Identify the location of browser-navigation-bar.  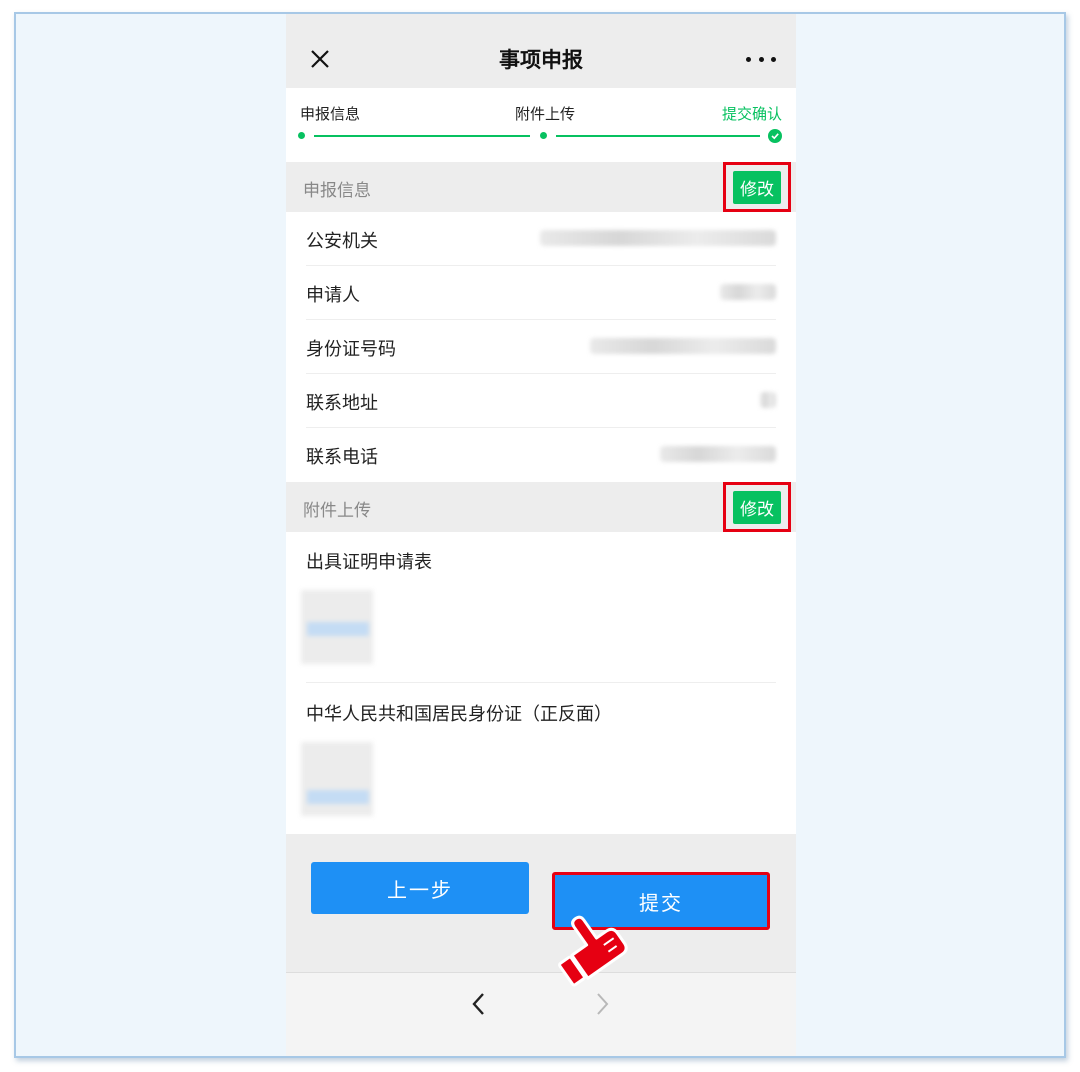
(541, 1014).